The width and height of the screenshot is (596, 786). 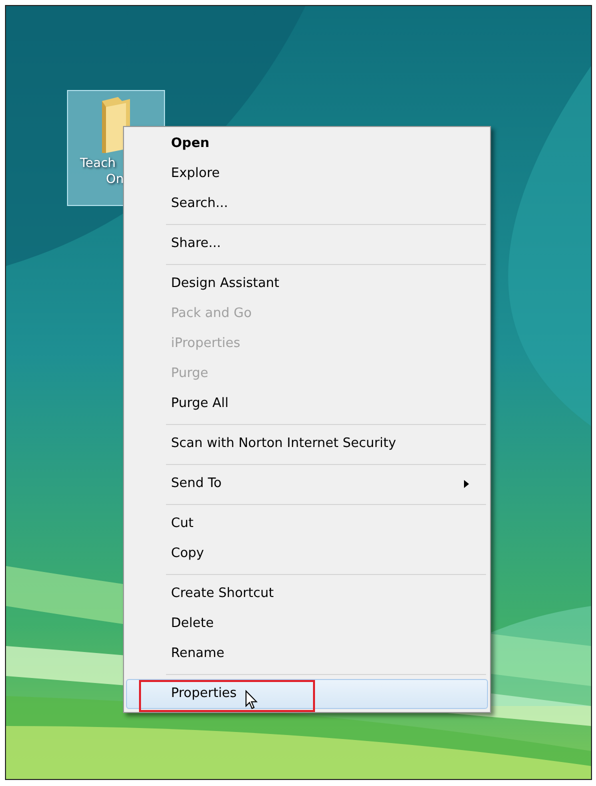 What do you see at coordinates (307, 524) in the screenshot?
I see `menu-item: Cut` at bounding box center [307, 524].